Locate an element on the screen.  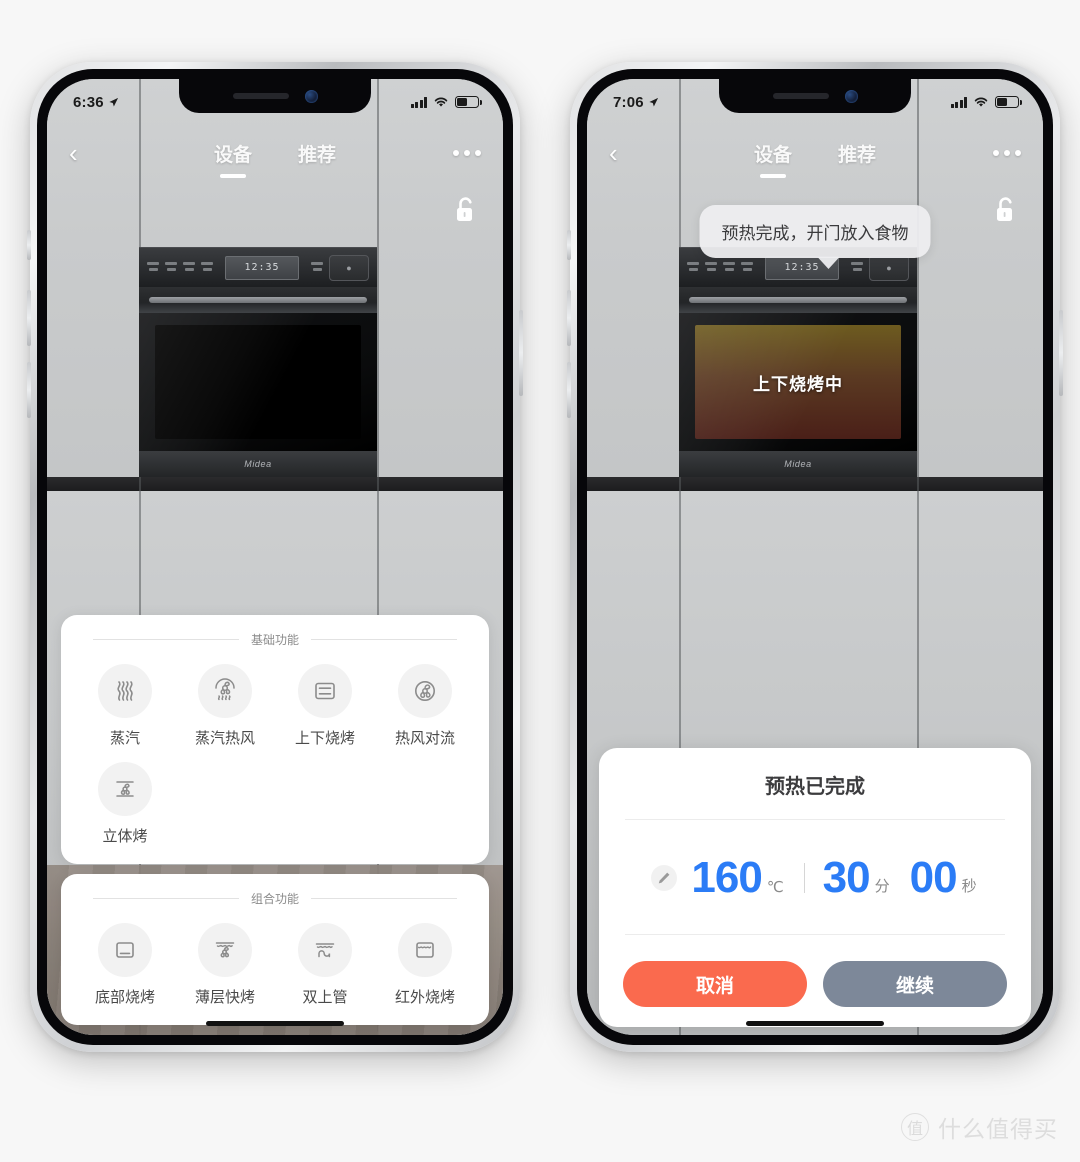
oven-door-handle-right is located at coordinates (798, 300).